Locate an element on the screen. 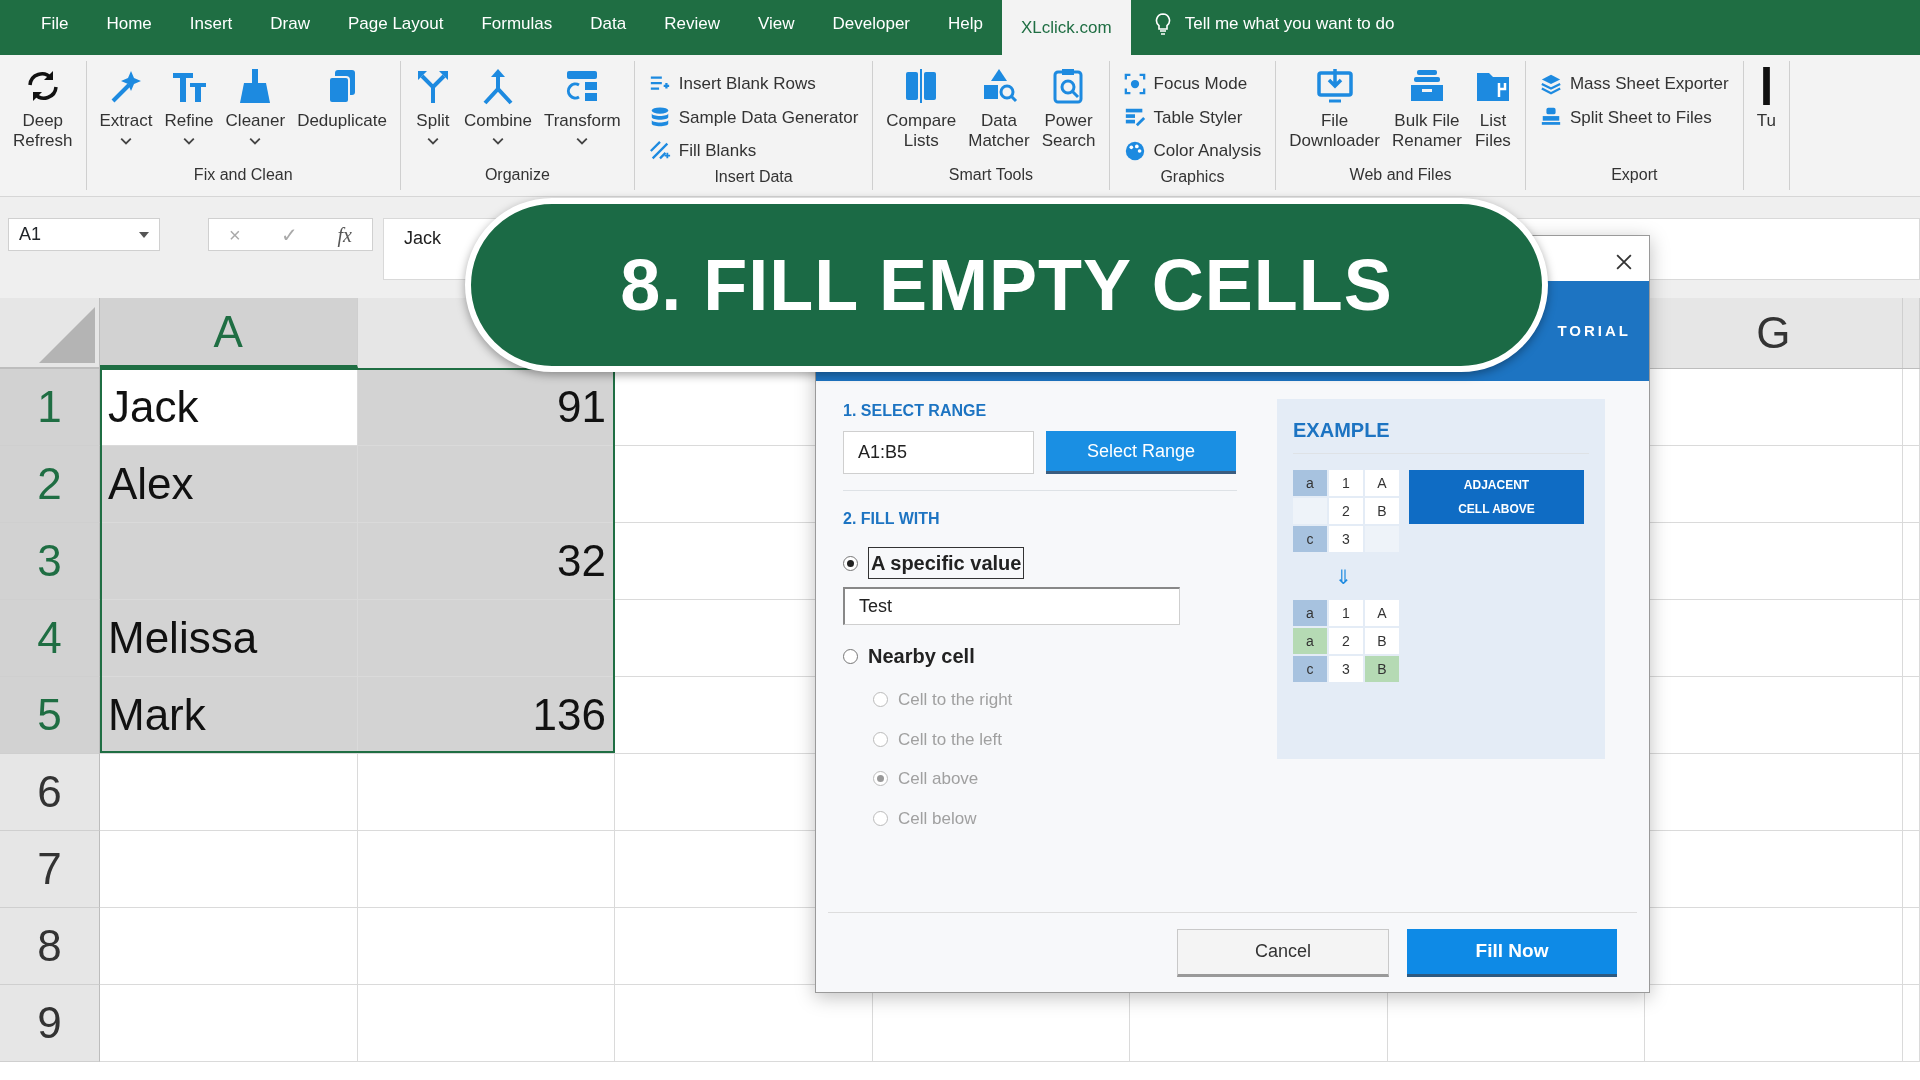  ribbon-tab: XLclick.com is located at coordinates (1066, 27).